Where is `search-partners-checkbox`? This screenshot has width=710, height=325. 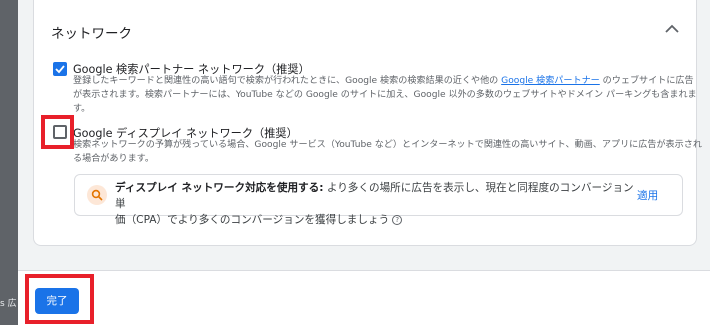
search-partners-checkbox is located at coordinates (60, 69).